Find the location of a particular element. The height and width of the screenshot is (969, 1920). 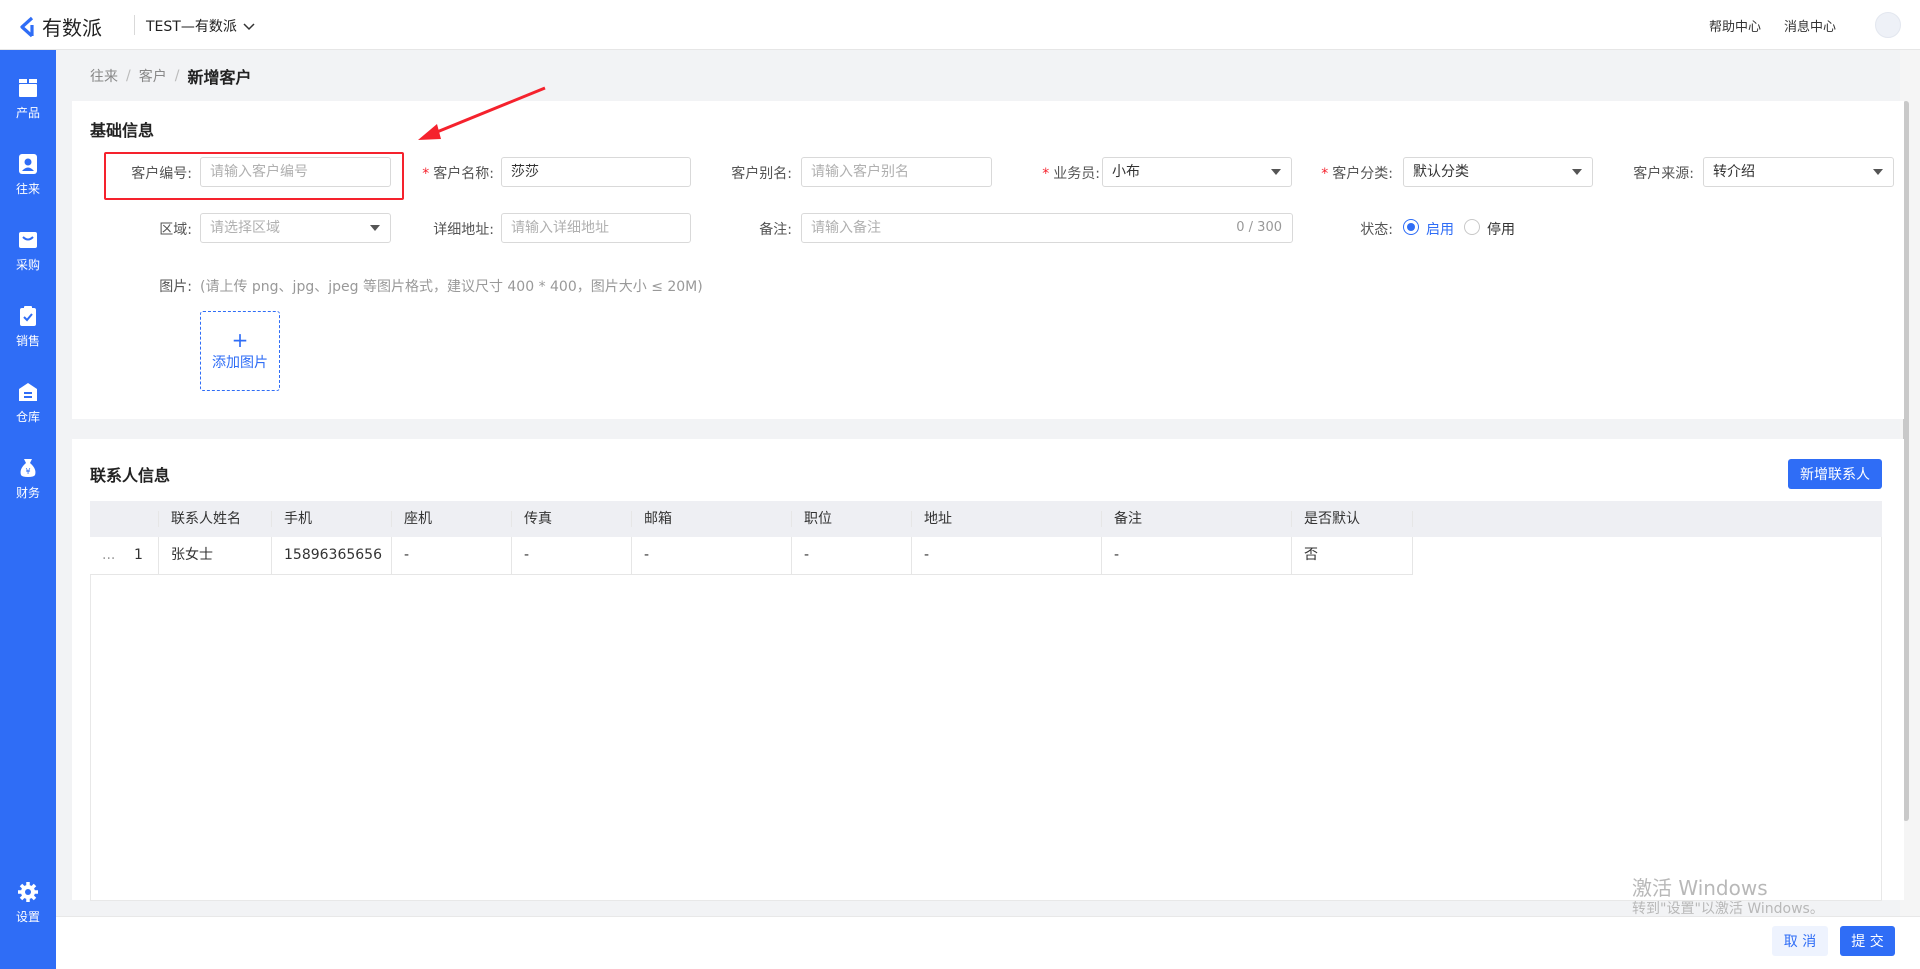

add-image-label: 添加图片 is located at coordinates (240, 363).